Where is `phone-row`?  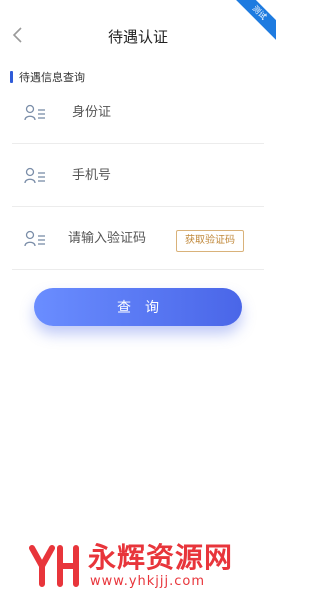
phone-row is located at coordinates (138, 176).